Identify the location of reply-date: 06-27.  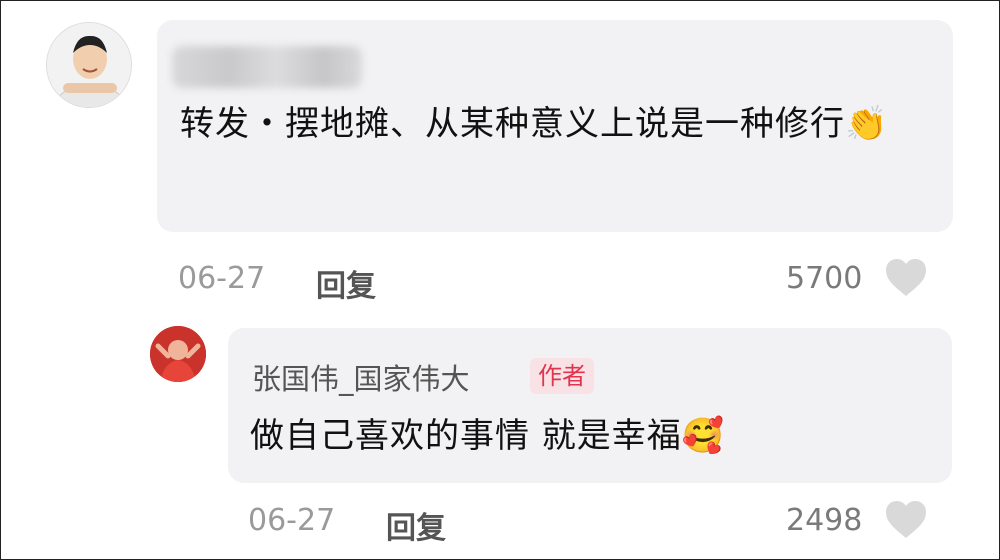
(292, 520).